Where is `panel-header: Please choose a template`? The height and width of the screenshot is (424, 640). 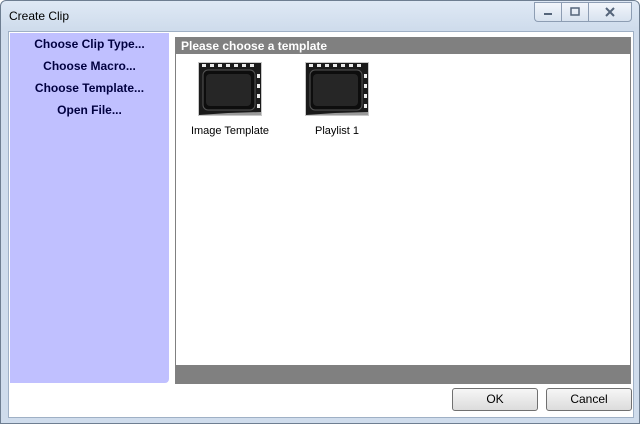
panel-header: Please choose a template is located at coordinates (403, 46).